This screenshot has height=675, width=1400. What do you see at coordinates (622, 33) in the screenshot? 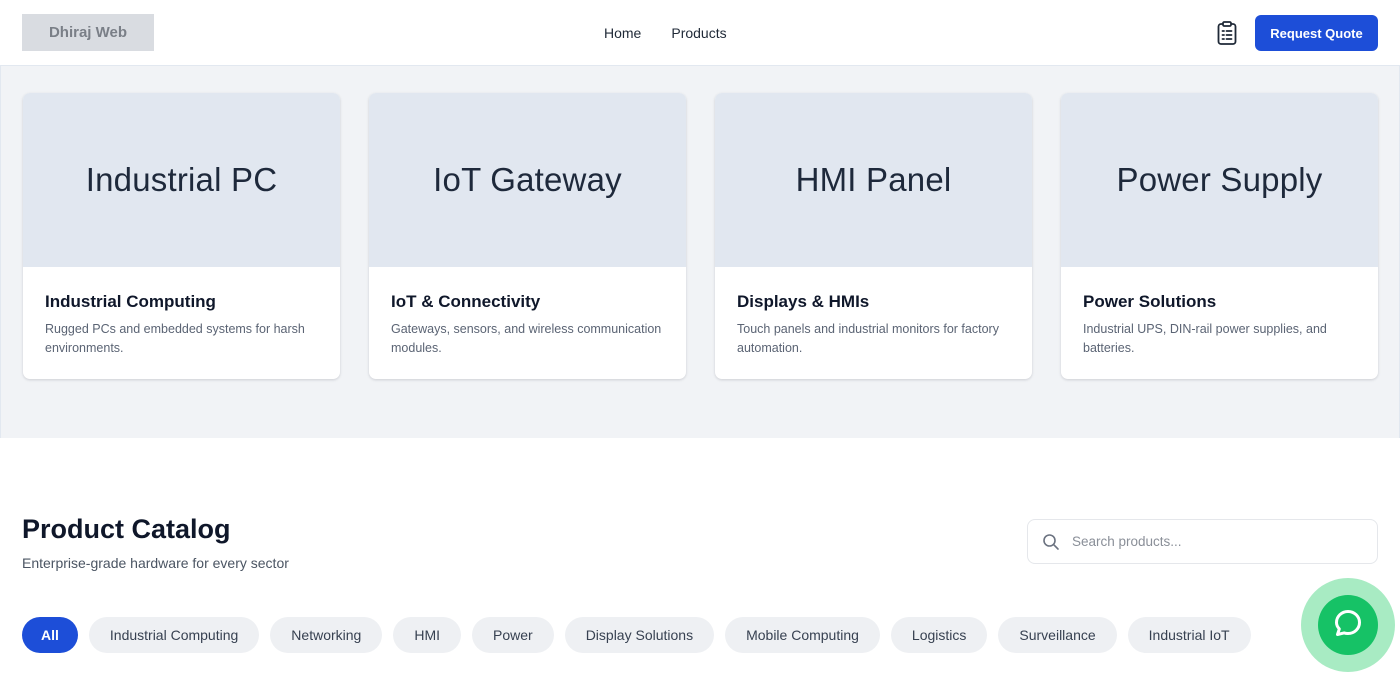
I see `nav-link-home: Home` at bounding box center [622, 33].